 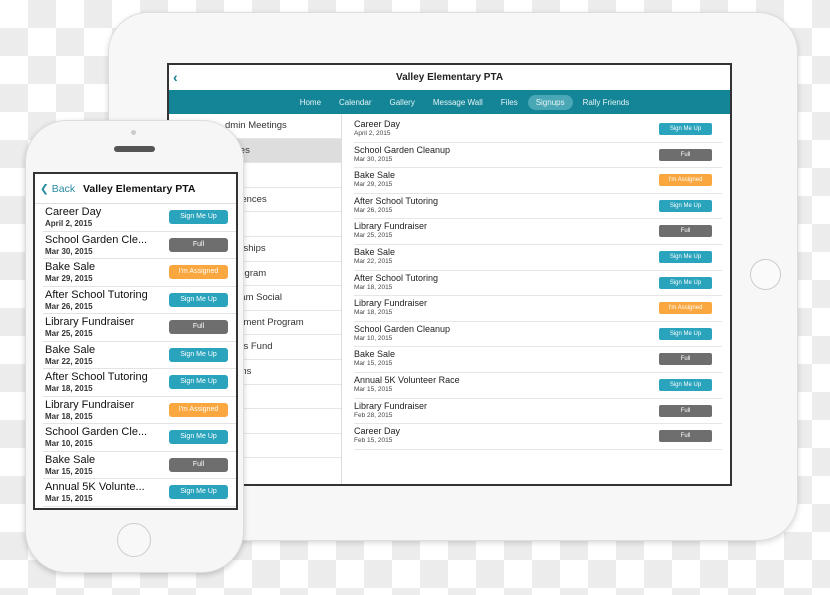 I want to click on list-item: School Garden Cleanup Mar 30, 2015 Full, so click(x=538, y=156).